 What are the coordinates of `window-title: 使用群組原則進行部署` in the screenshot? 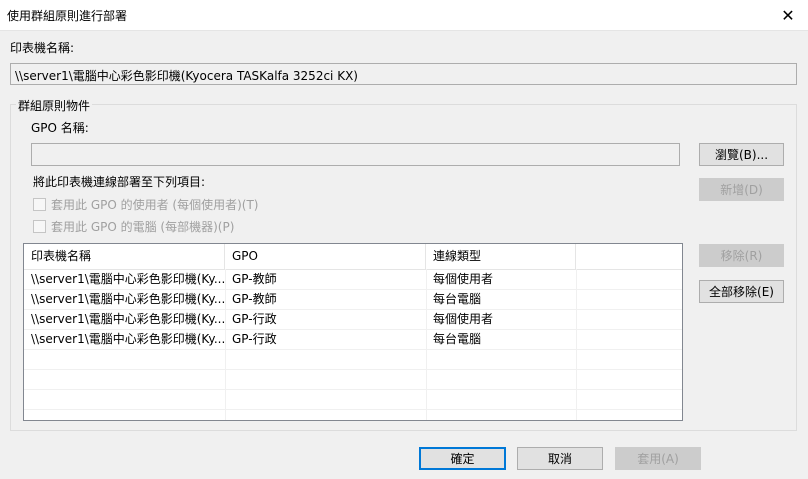 It's located at (67, 16).